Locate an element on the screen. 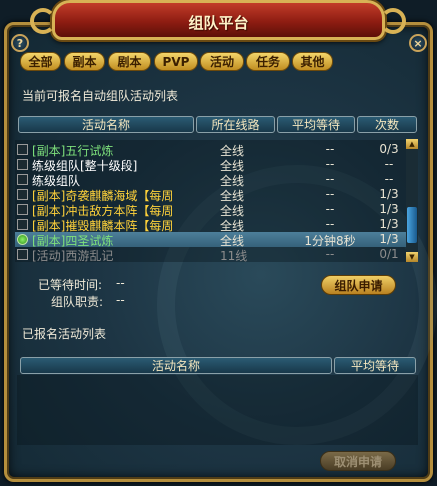 The image size is (437, 486). column-header-line: 所在线路 is located at coordinates (235, 124).